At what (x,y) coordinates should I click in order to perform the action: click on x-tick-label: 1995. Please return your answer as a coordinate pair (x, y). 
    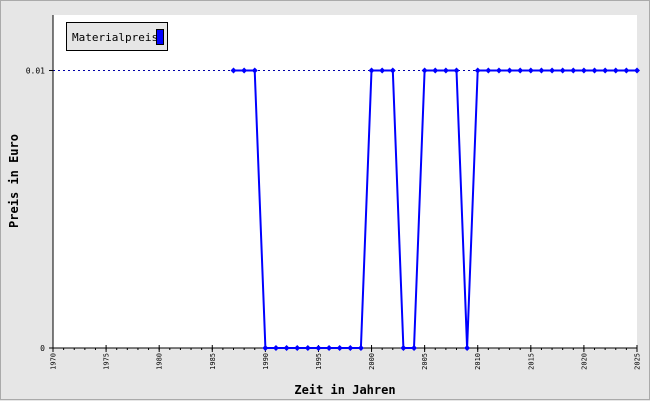
    Looking at the image, I should click on (319, 361).